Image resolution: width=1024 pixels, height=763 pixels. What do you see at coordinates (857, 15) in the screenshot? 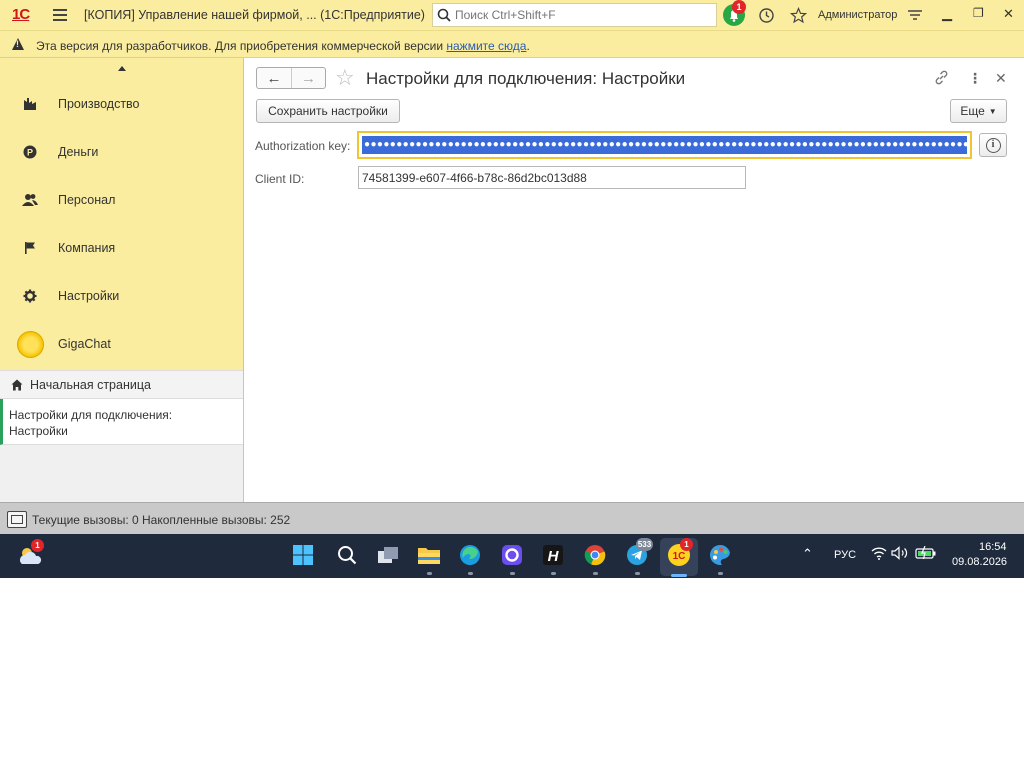
I see `current-user: Администратор` at bounding box center [857, 15].